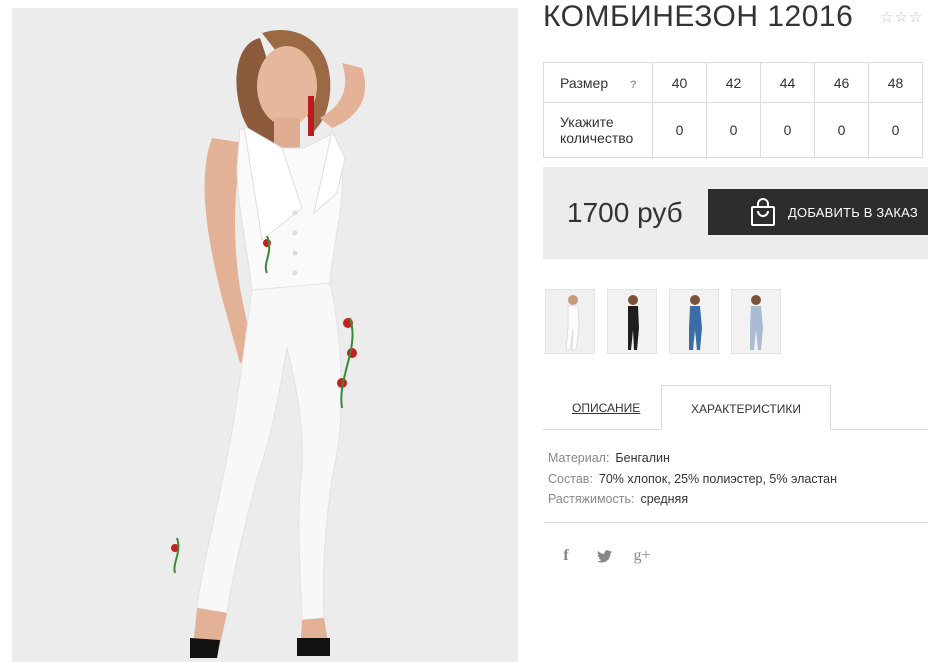 The height and width of the screenshot is (662, 928). Describe the element at coordinates (698, 16) in the screenshot. I see `product-title: КОМБИНЕЗОН 12016` at that location.